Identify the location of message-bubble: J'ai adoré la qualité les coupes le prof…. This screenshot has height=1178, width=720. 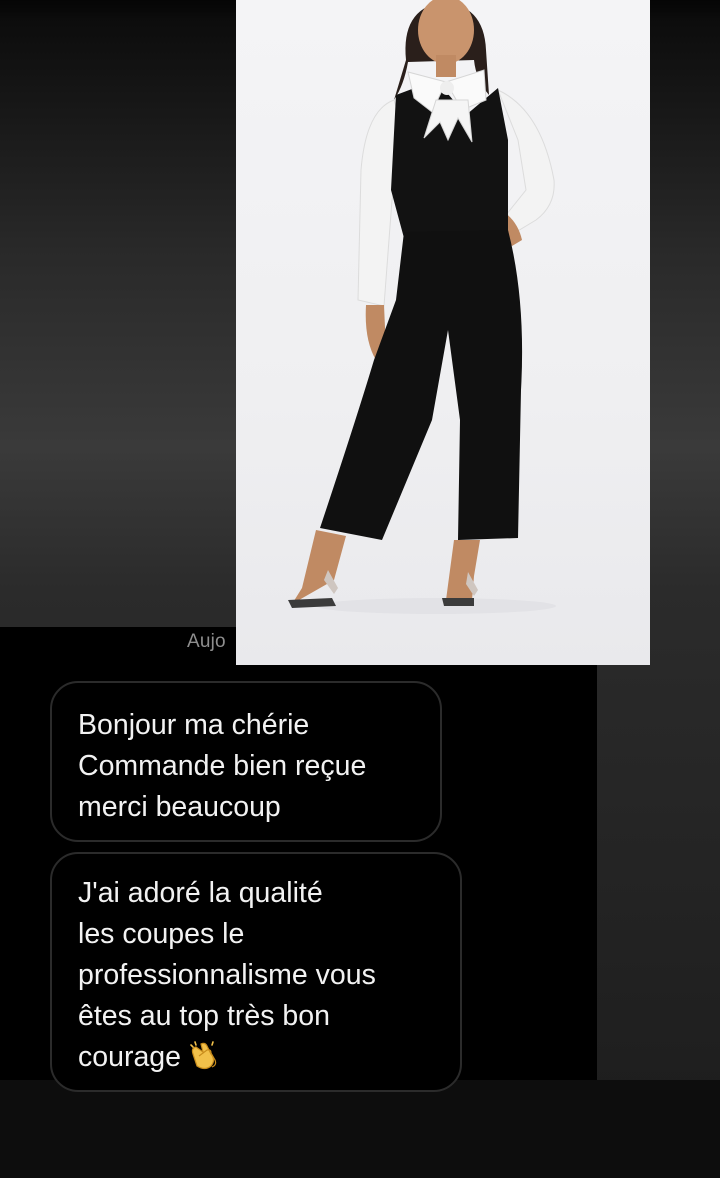
(256, 972).